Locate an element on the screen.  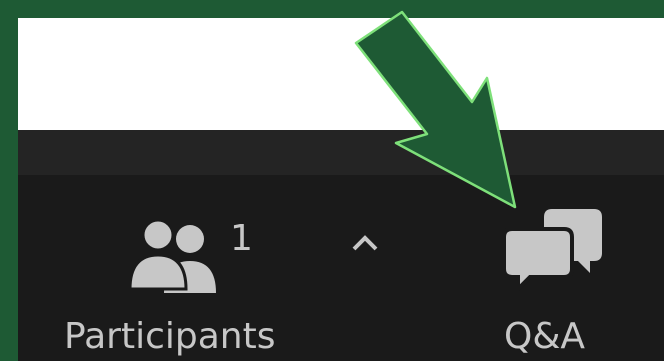
participants-options-button is located at coordinates (365, 243).